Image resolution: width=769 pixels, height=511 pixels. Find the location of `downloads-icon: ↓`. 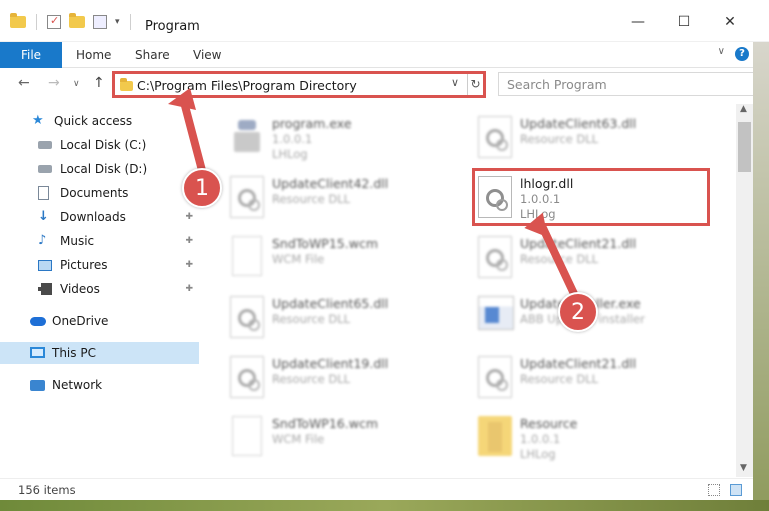

downloads-icon: ↓ is located at coordinates (43, 216).